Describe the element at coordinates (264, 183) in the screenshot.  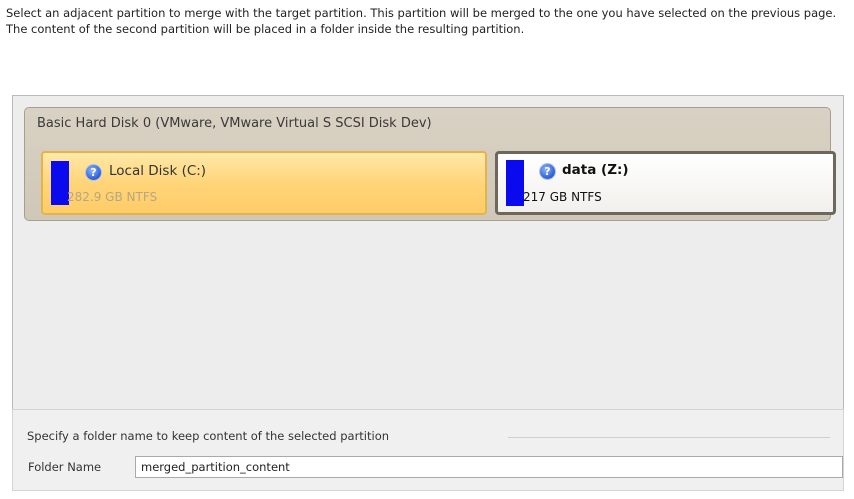
I see `partition-local-disk-c: ? Local Disk (C:) 282.9 GB NTFS` at that location.